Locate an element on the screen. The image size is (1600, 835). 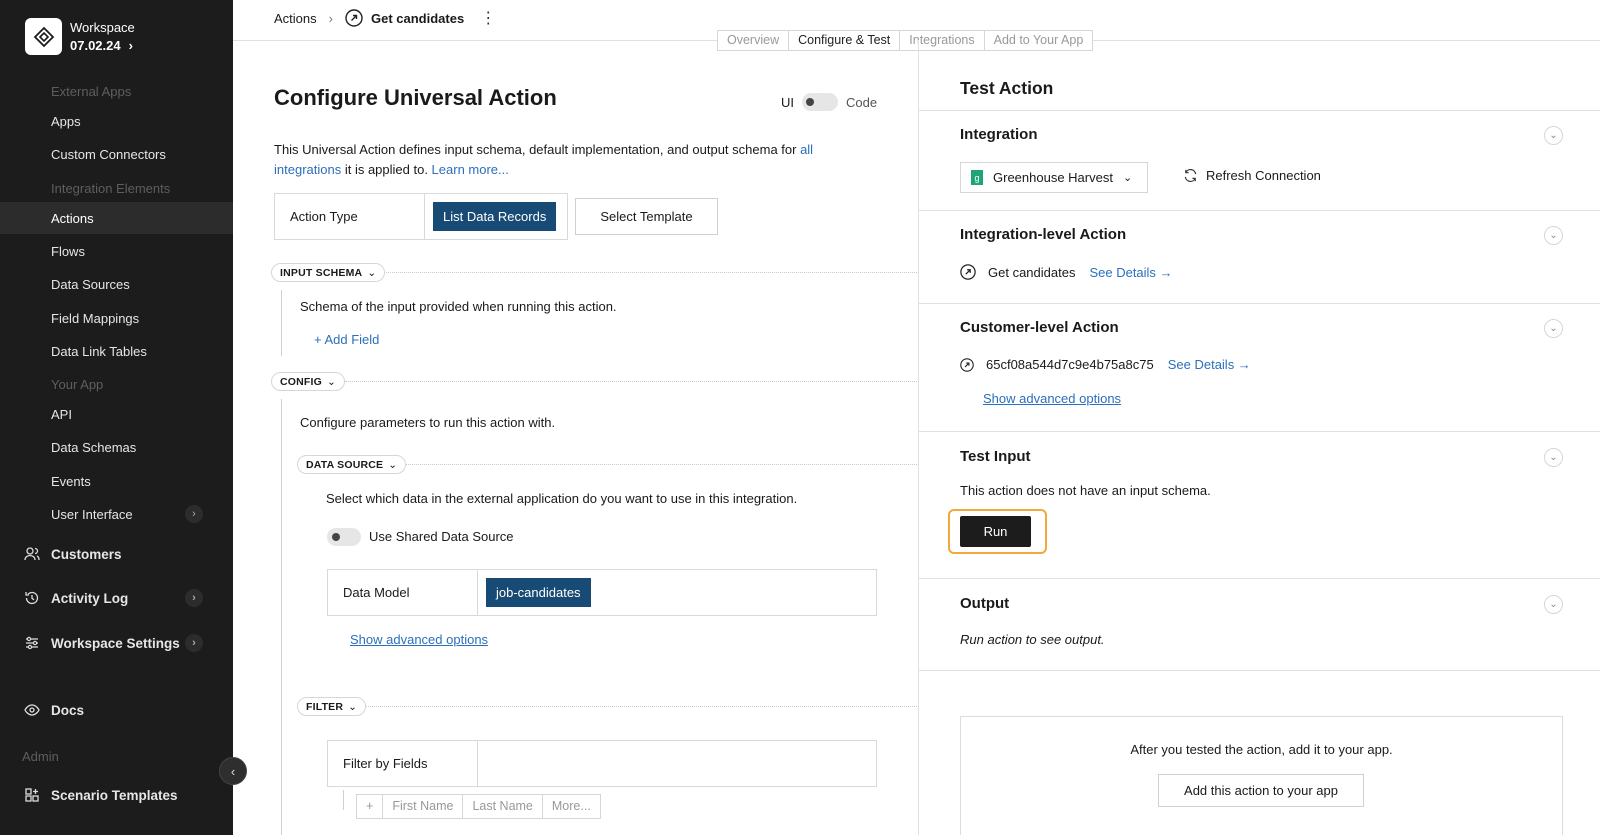
sidebar-item-label: Flows is located at coordinates (68, 251).